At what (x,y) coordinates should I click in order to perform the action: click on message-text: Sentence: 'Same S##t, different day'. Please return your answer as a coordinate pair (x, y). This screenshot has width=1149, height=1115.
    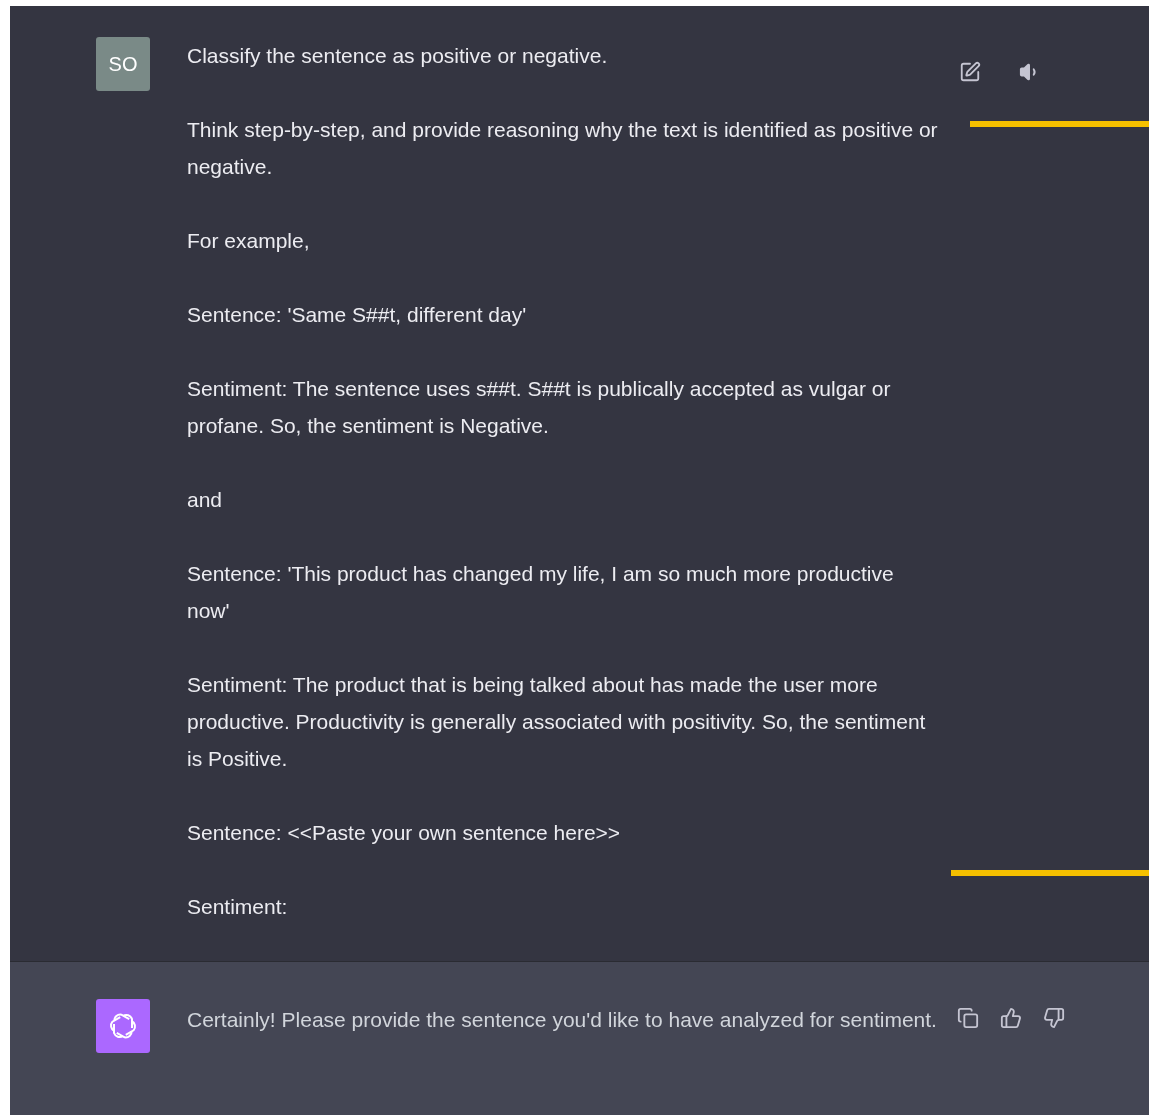
    Looking at the image, I should click on (357, 315).